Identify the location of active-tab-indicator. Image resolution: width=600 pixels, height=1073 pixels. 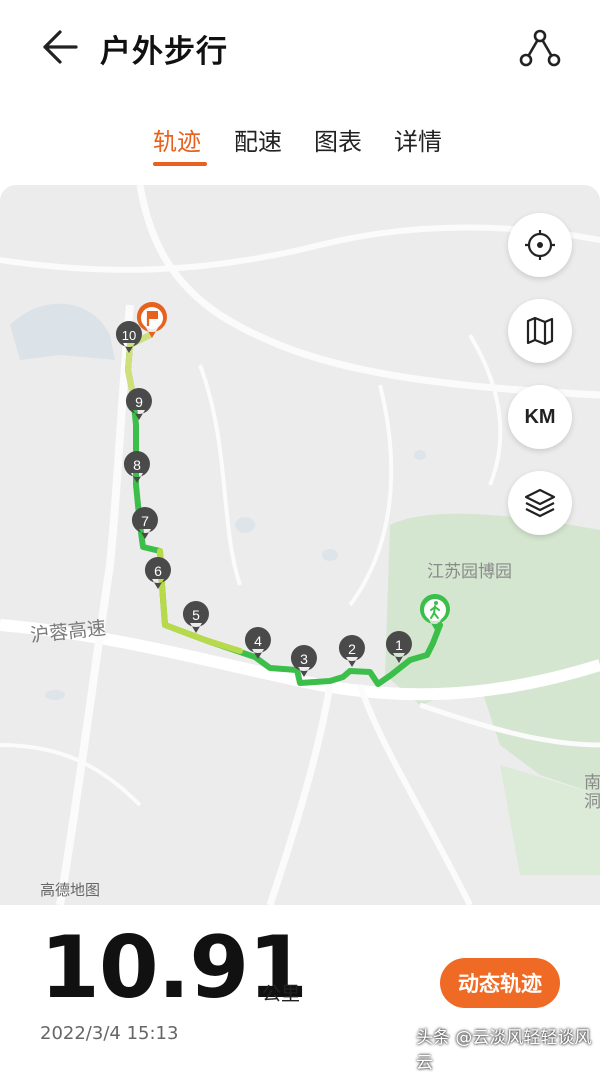
(180, 164).